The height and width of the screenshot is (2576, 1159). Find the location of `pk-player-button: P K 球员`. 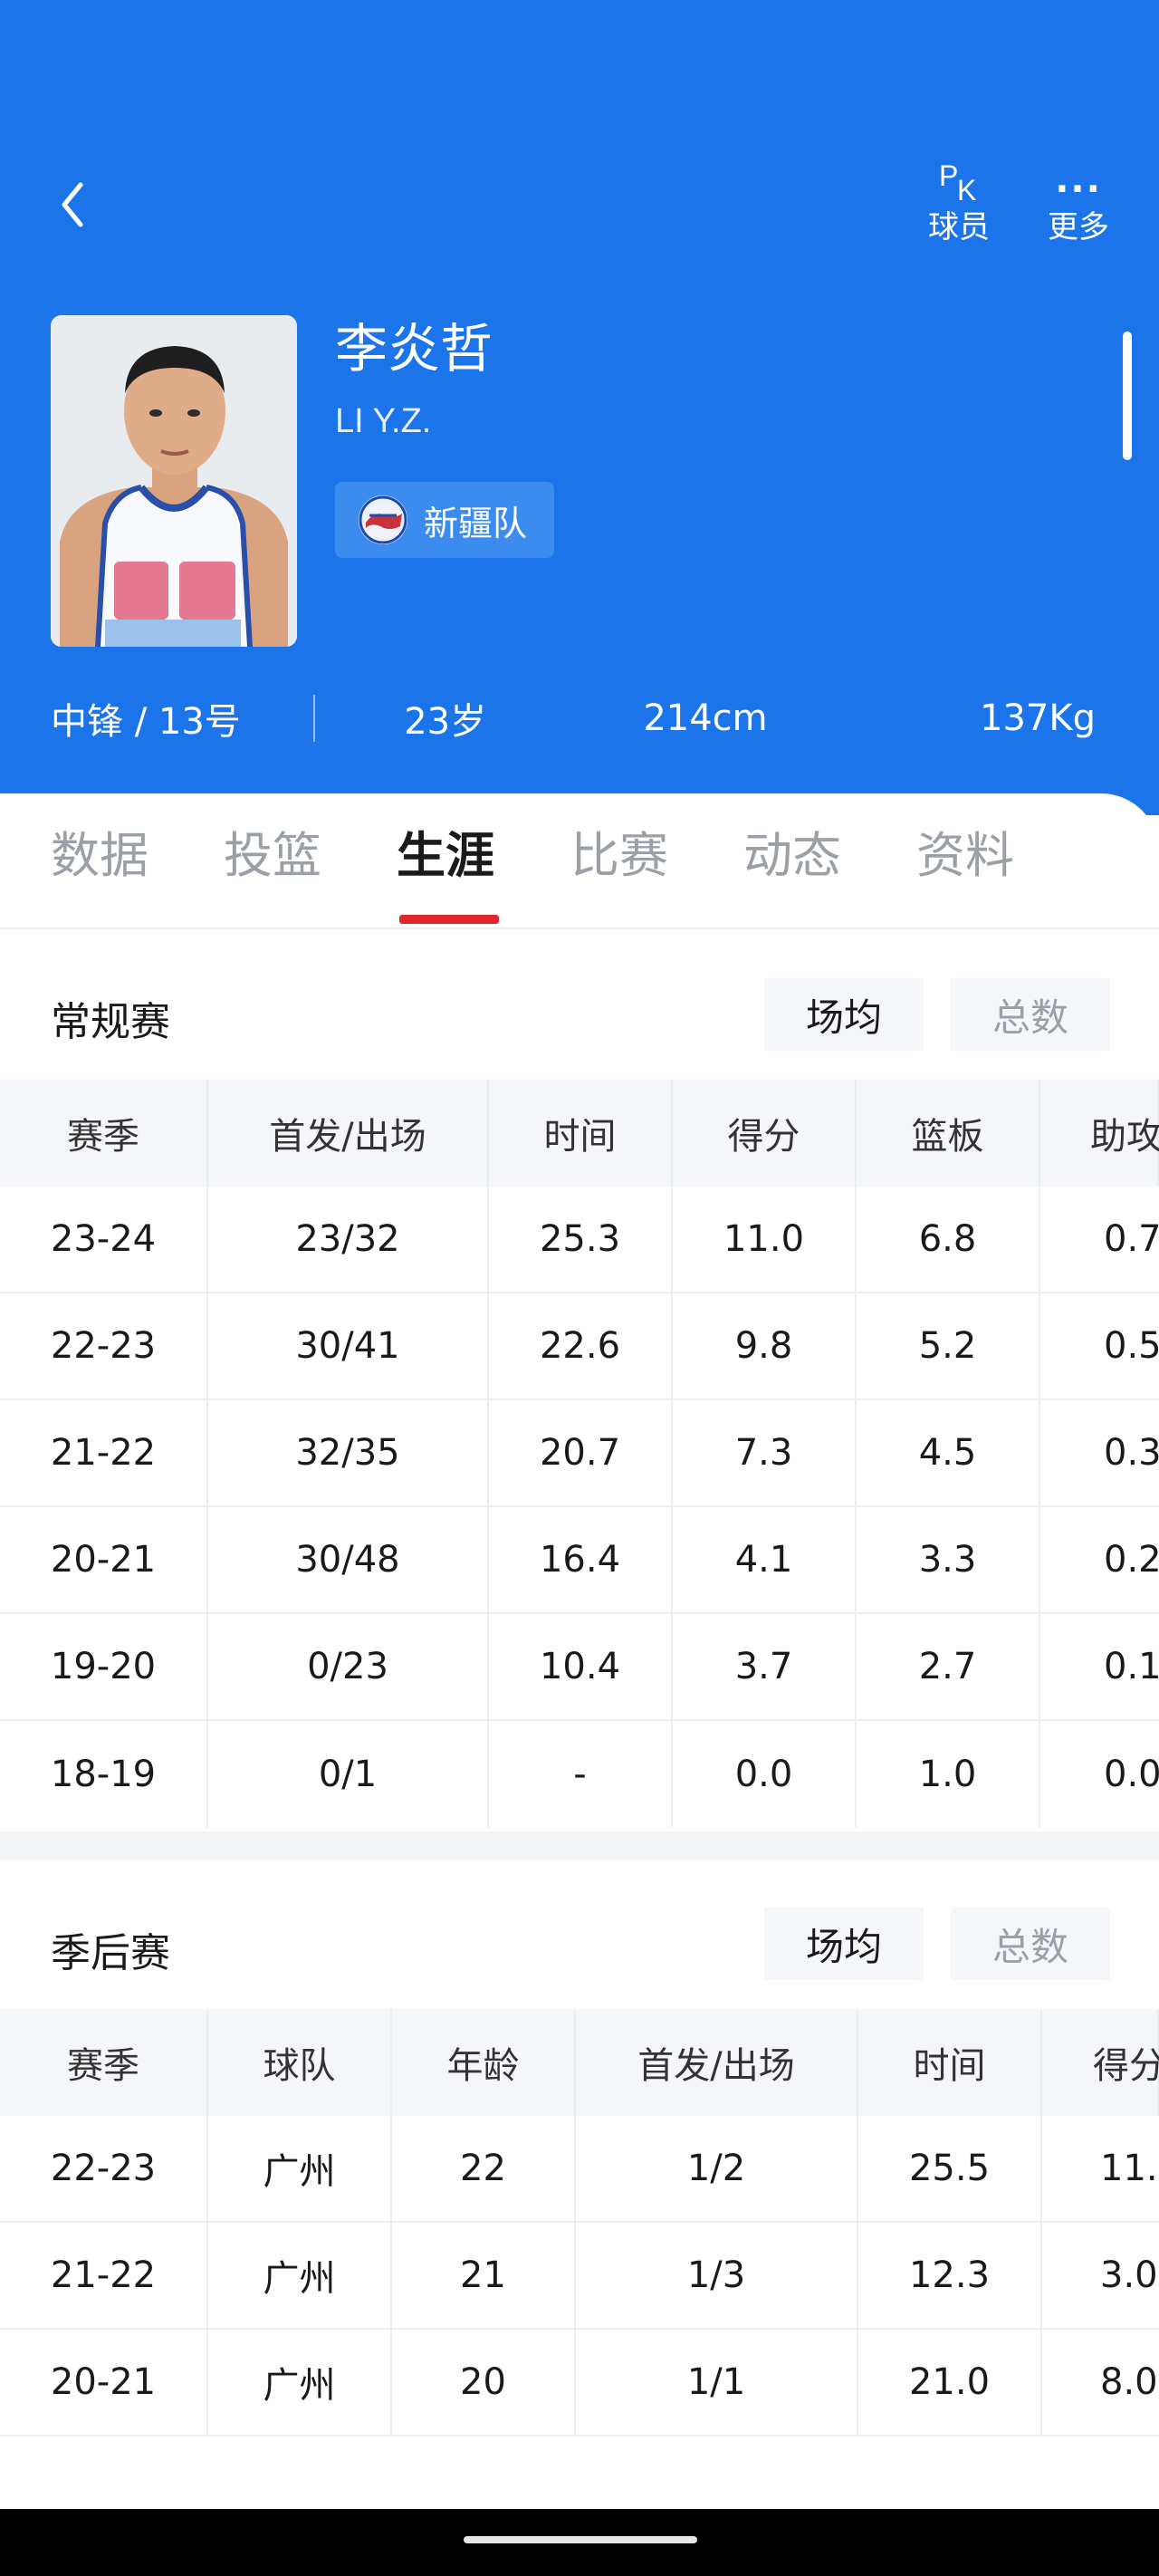

pk-player-button: P K 球员 is located at coordinates (959, 201).